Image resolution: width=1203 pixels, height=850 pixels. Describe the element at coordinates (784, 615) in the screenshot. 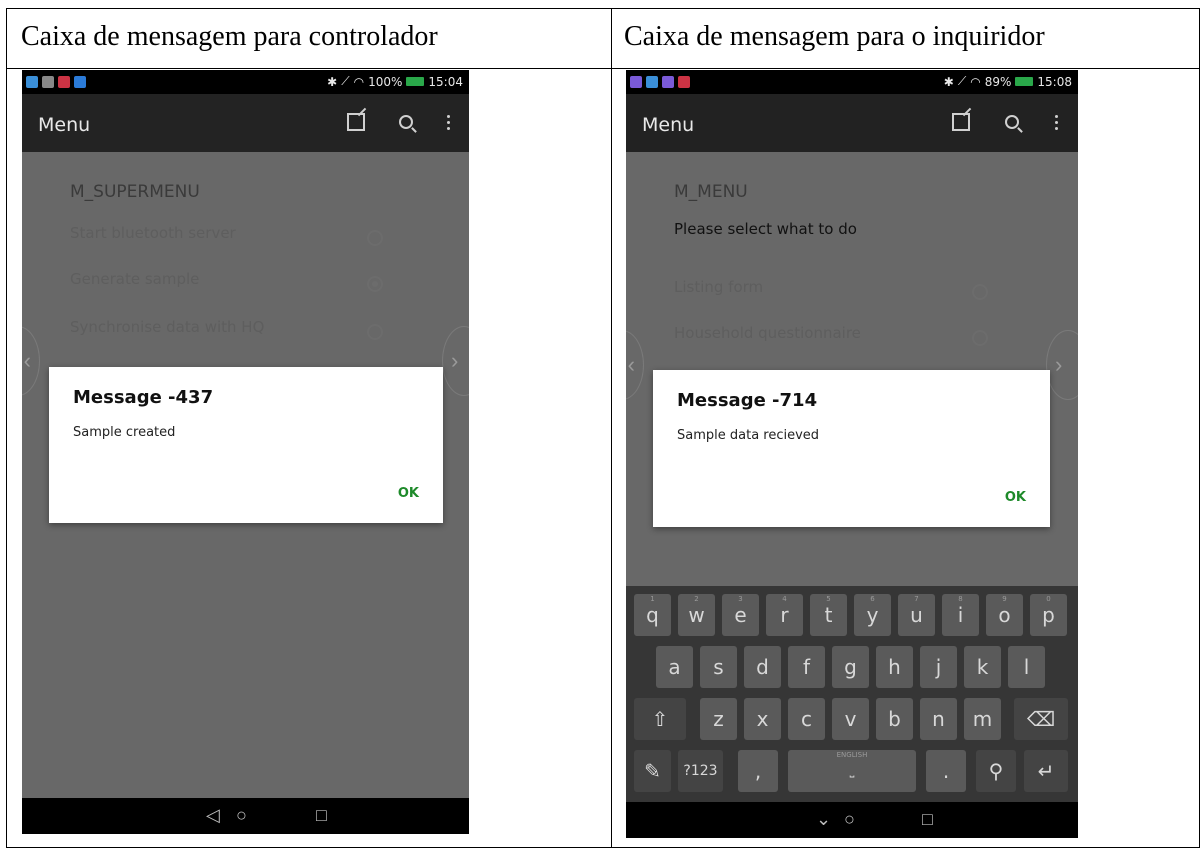

I see `key-r: 4r` at that location.